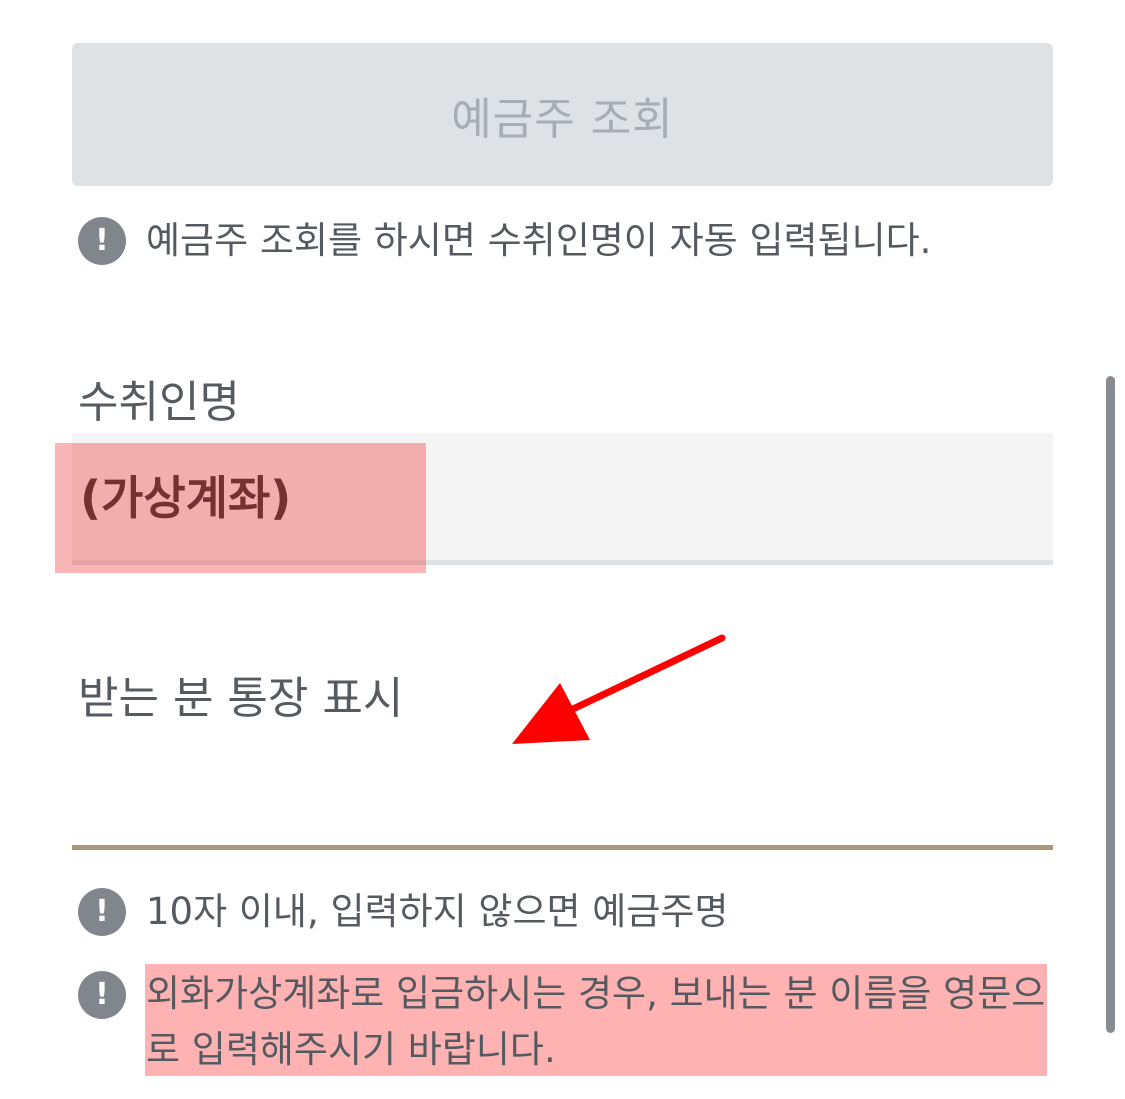 The width and height of the screenshot is (1125, 1099). I want to click on scrollbar, so click(1110, 704).